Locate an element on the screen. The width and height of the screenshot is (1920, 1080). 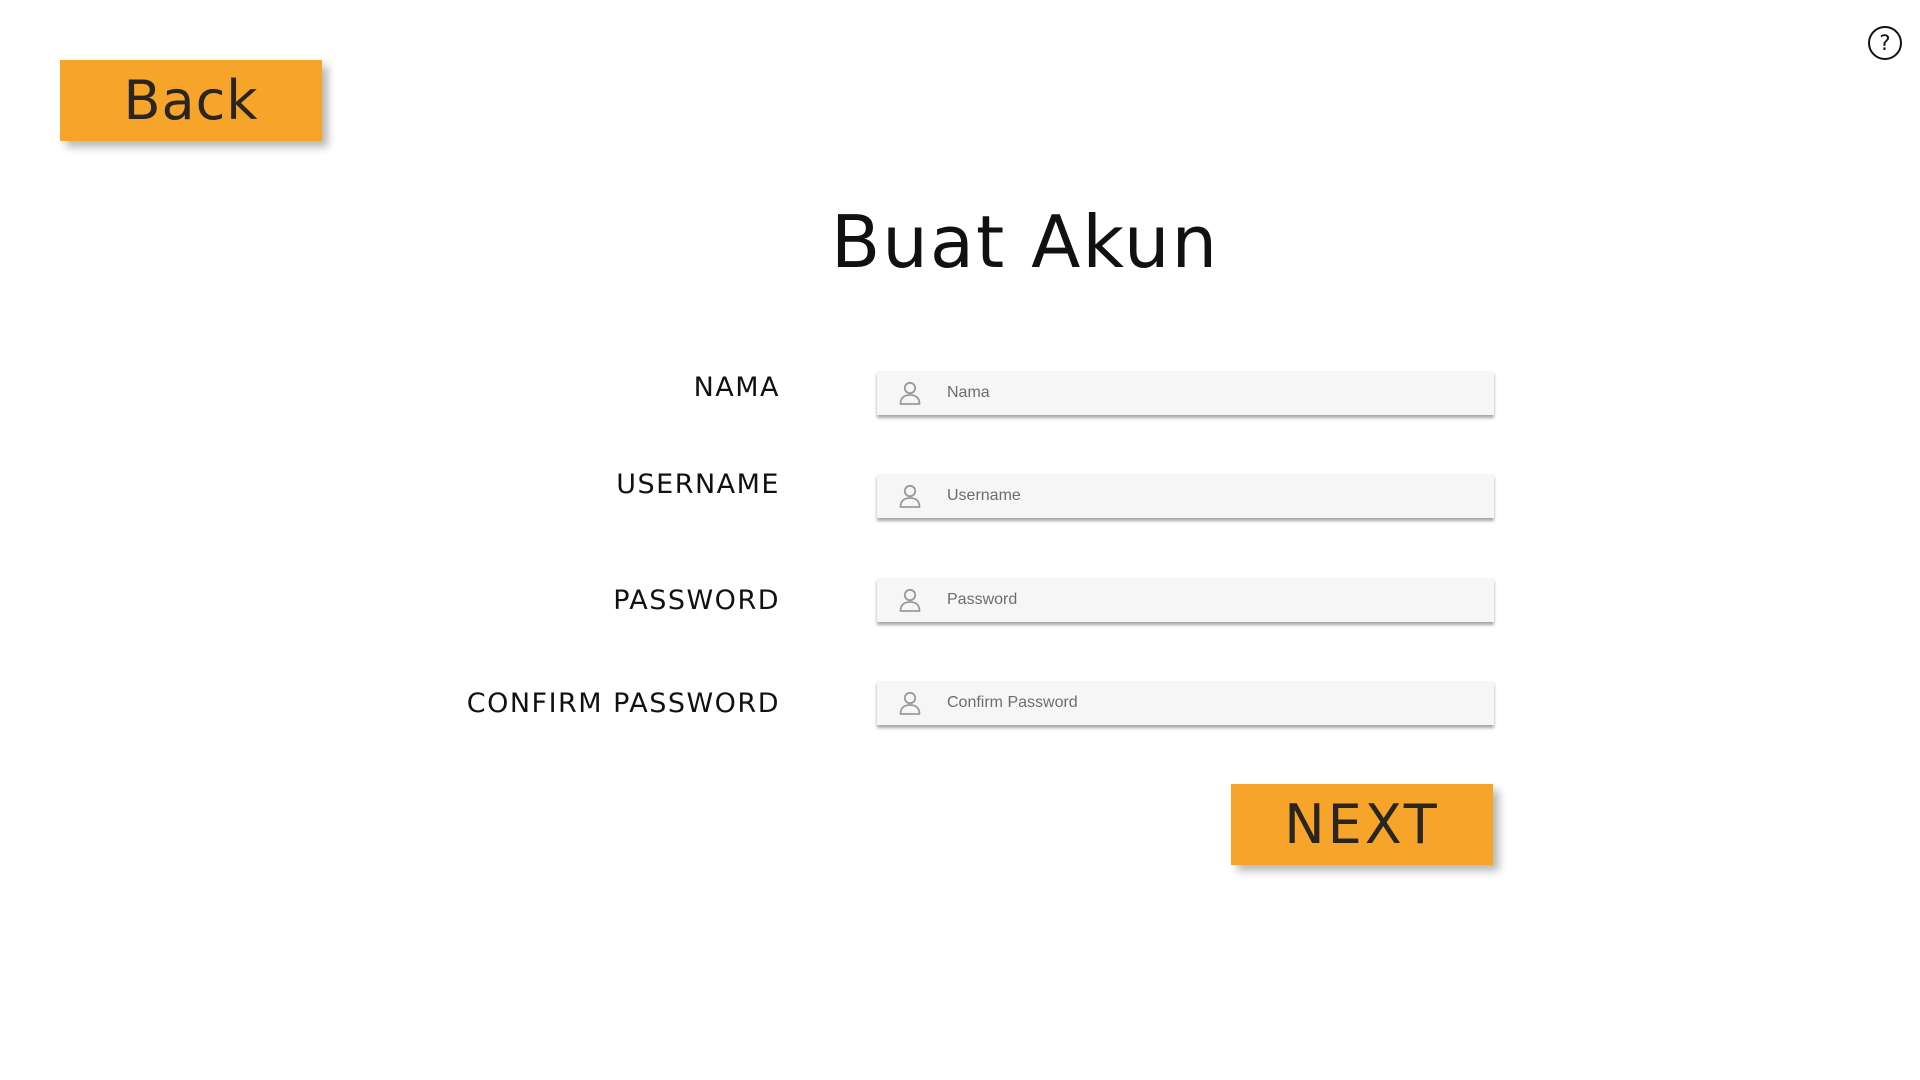
next-button-label: NEXT is located at coordinates (1362, 824).